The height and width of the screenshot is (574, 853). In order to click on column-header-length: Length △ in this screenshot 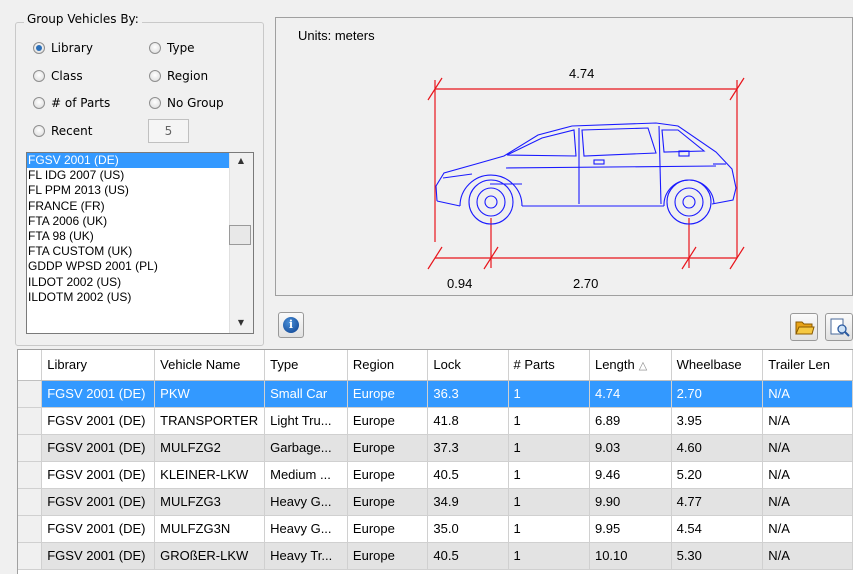, I will do `click(630, 365)`.